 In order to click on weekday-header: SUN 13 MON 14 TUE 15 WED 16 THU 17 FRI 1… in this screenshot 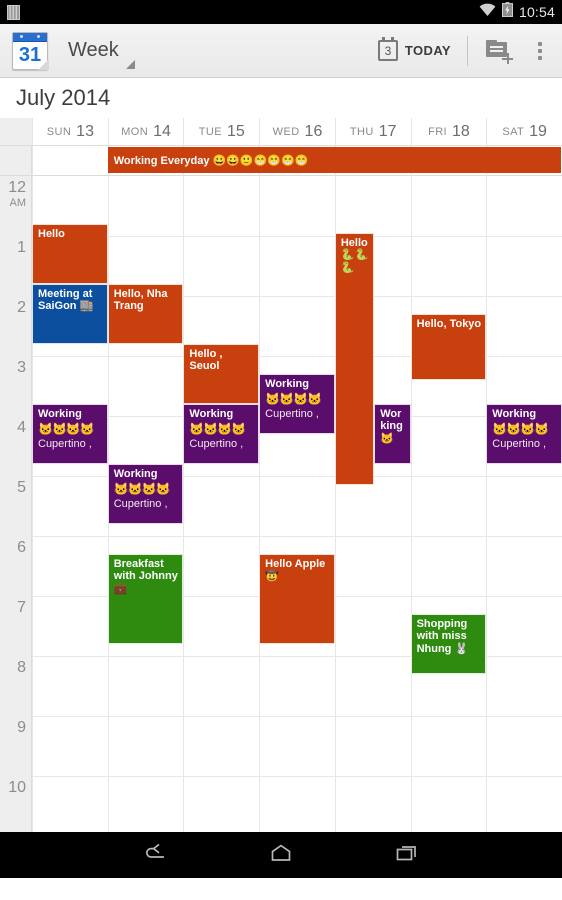, I will do `click(281, 132)`.